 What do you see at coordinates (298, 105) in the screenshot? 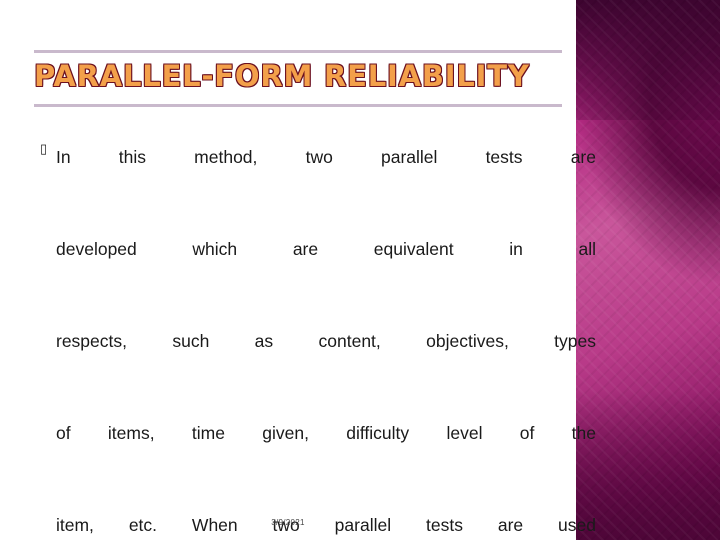
I see `title-rule-bottom` at bounding box center [298, 105].